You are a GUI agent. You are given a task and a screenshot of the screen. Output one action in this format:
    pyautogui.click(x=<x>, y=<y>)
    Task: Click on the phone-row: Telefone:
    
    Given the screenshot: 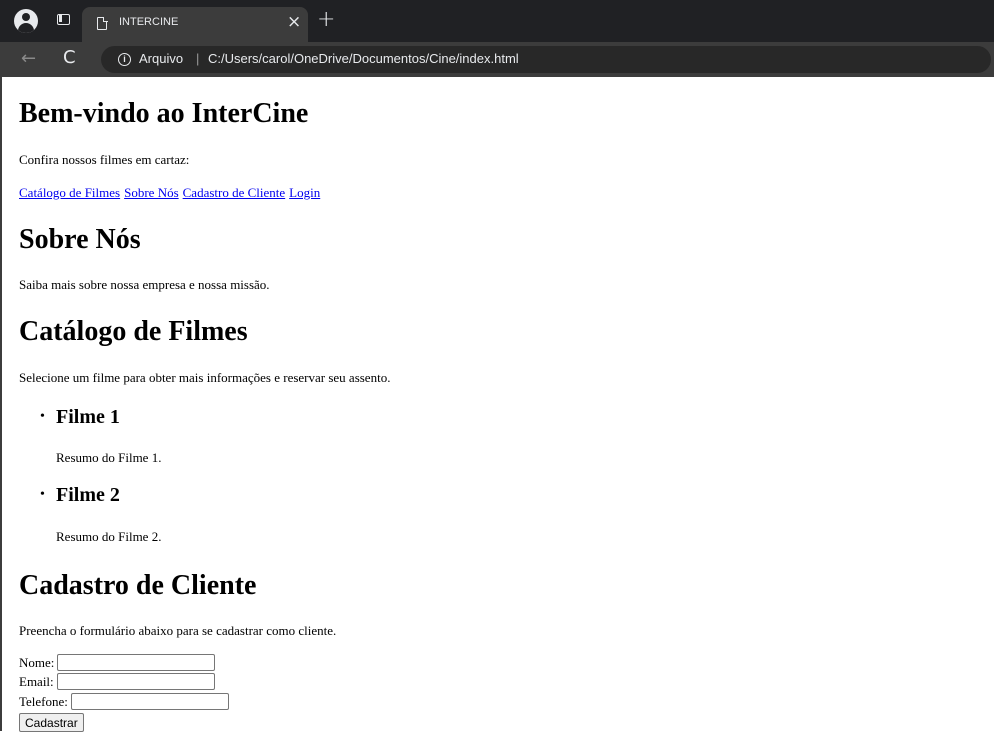 What is the action you would take?
    pyautogui.click(x=124, y=701)
    